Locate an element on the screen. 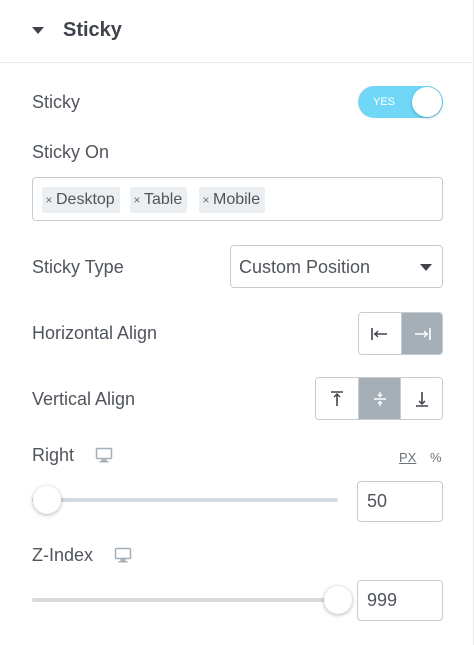 This screenshot has height=645, width=474. align-left-button is located at coordinates (380, 333).